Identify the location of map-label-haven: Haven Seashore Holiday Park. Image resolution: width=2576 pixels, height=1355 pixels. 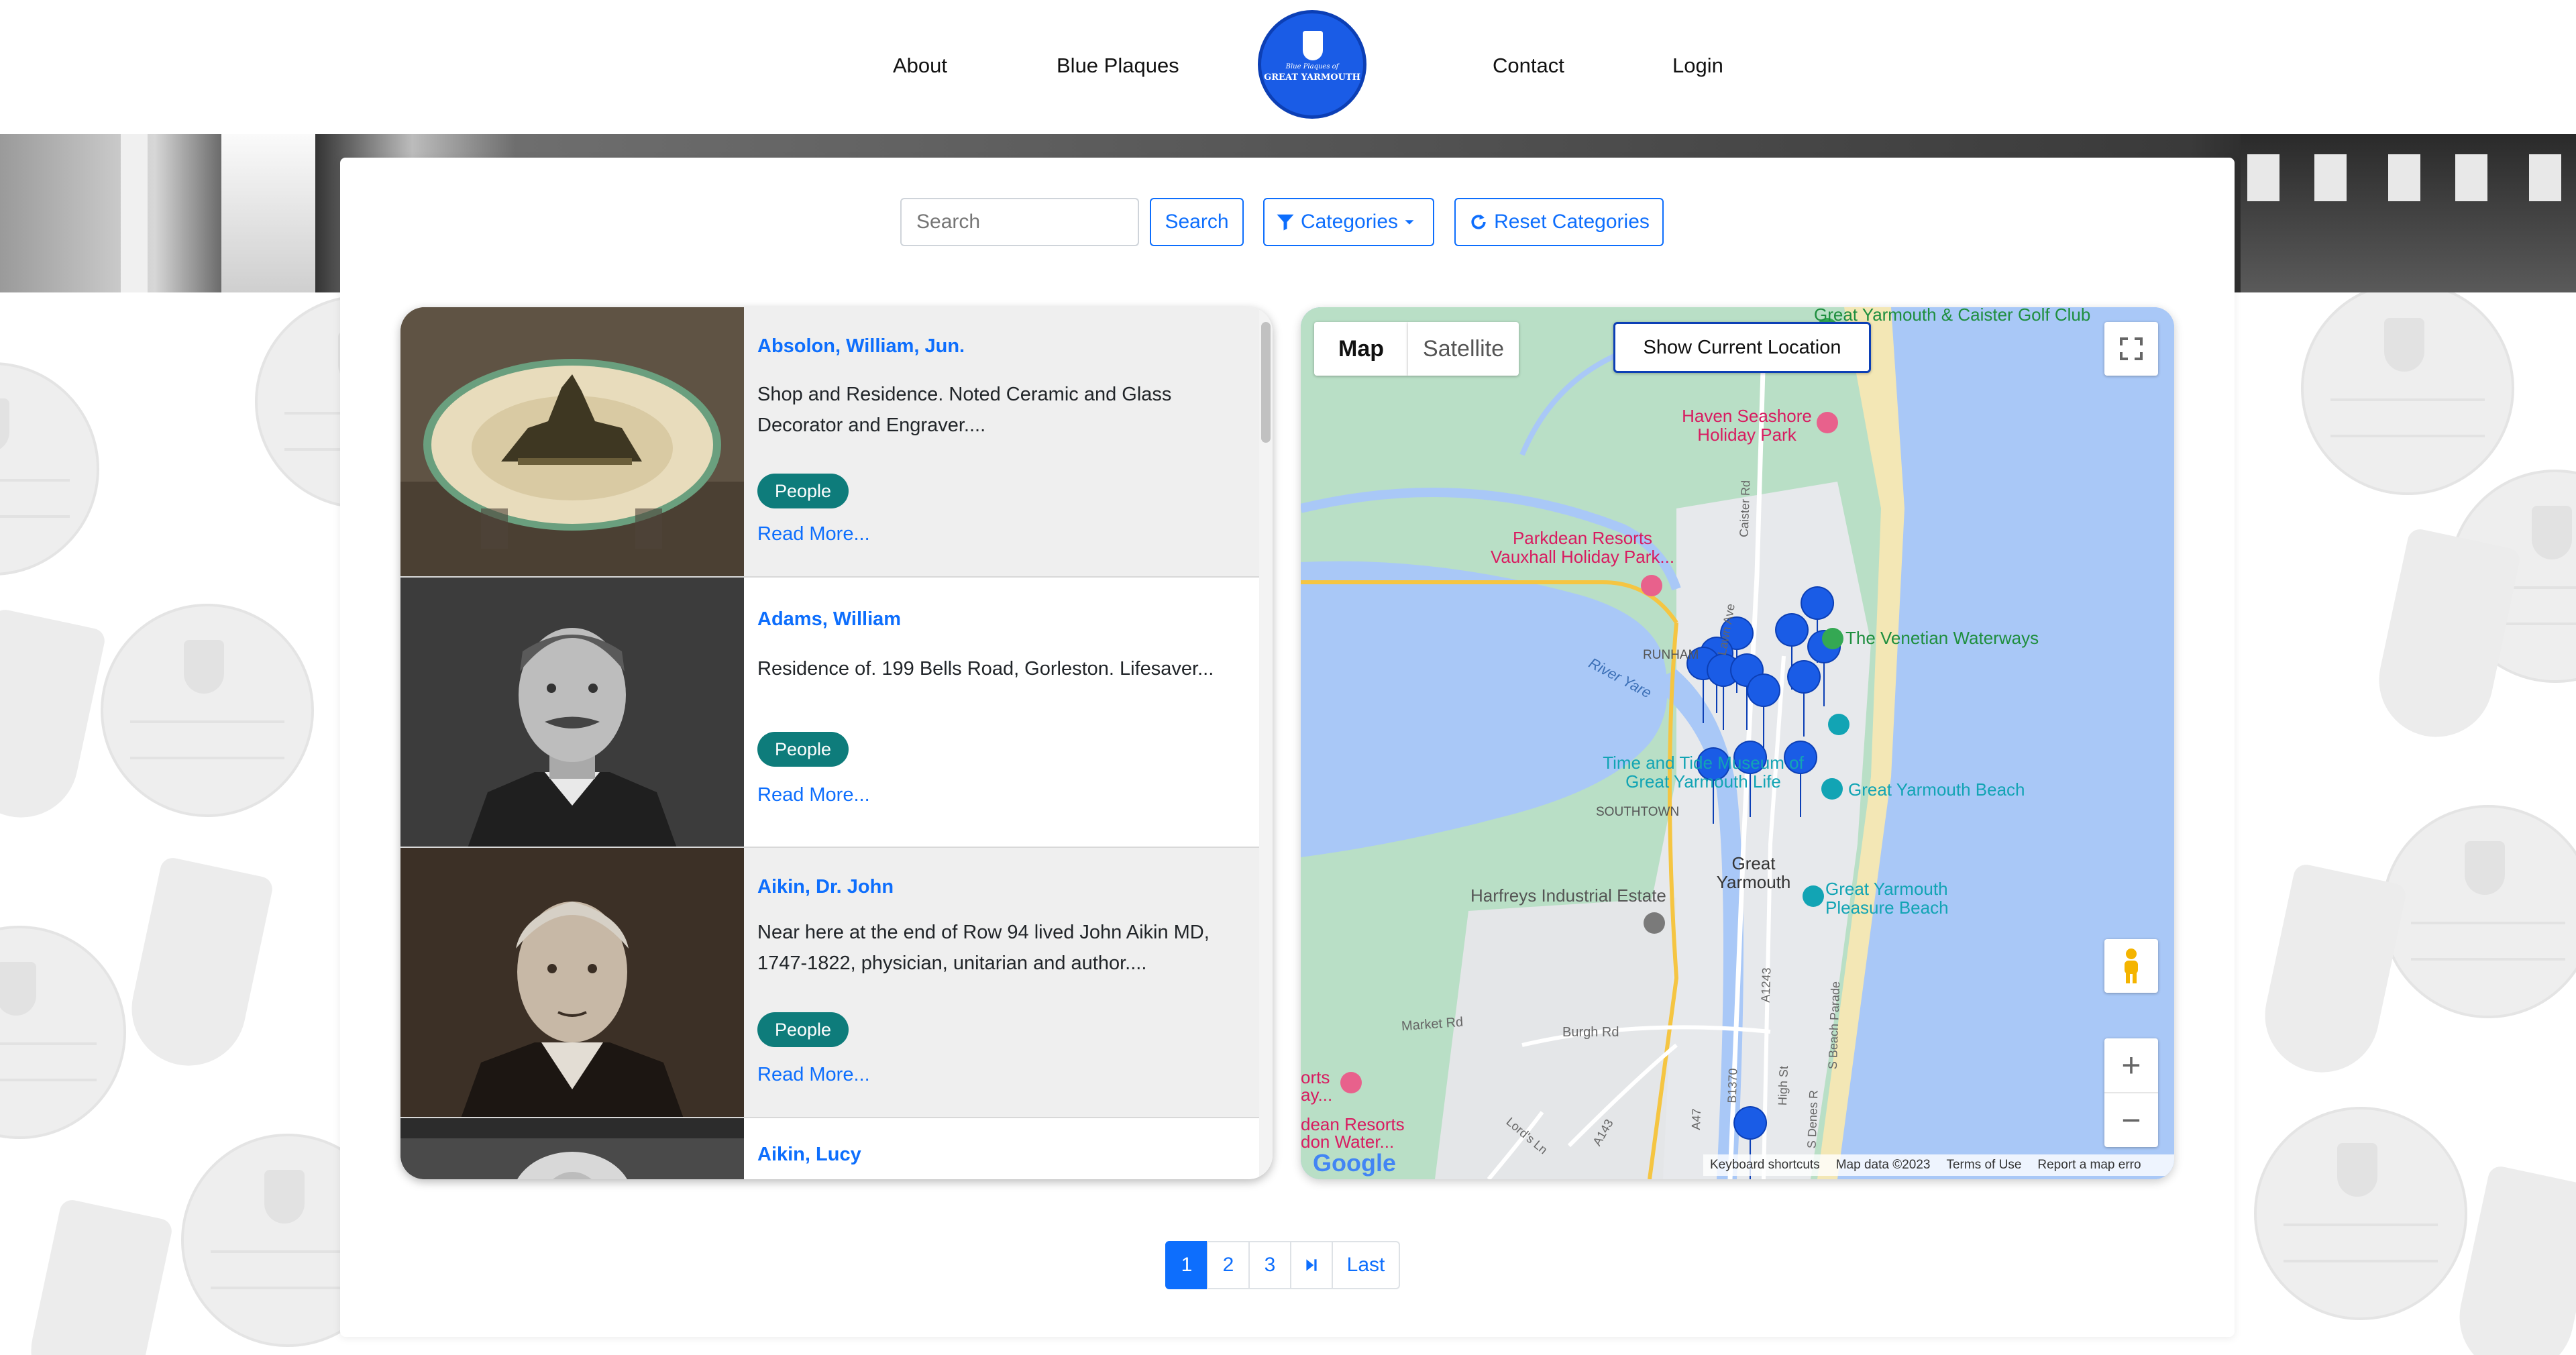
(1747, 425).